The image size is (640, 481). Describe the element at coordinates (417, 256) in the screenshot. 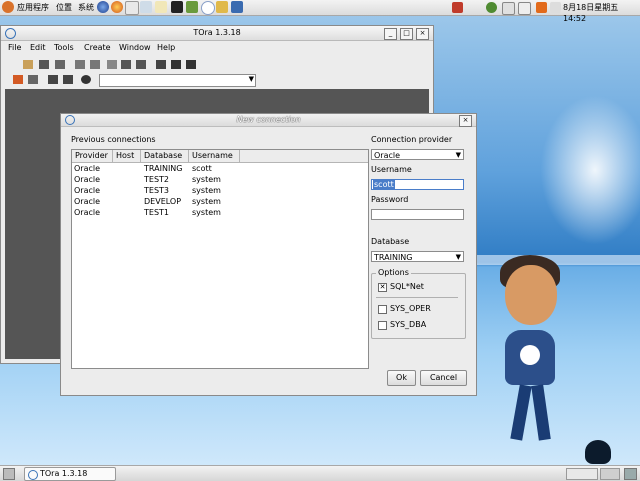

I see `database-select: TRAINING ▼` at that location.